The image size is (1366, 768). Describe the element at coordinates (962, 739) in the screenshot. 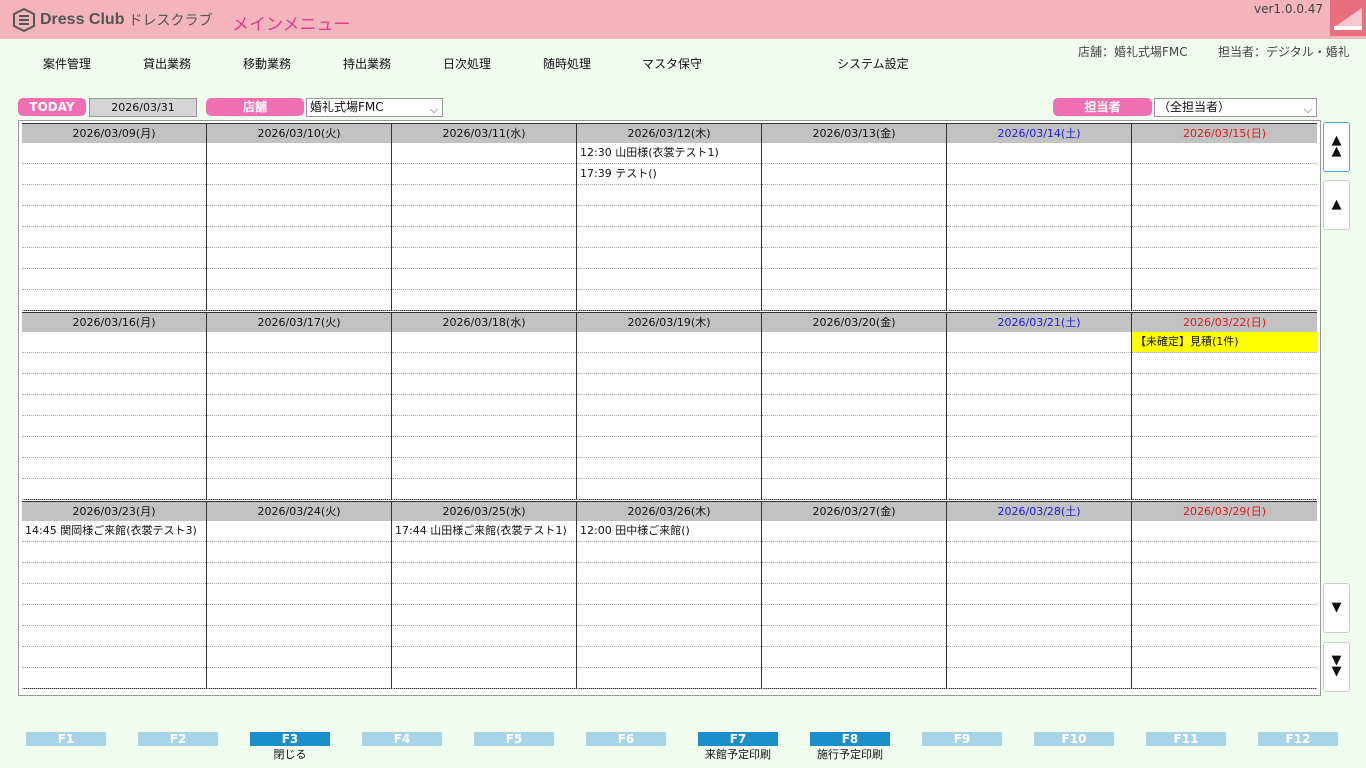

I see `fkey-f9-button: F9` at that location.